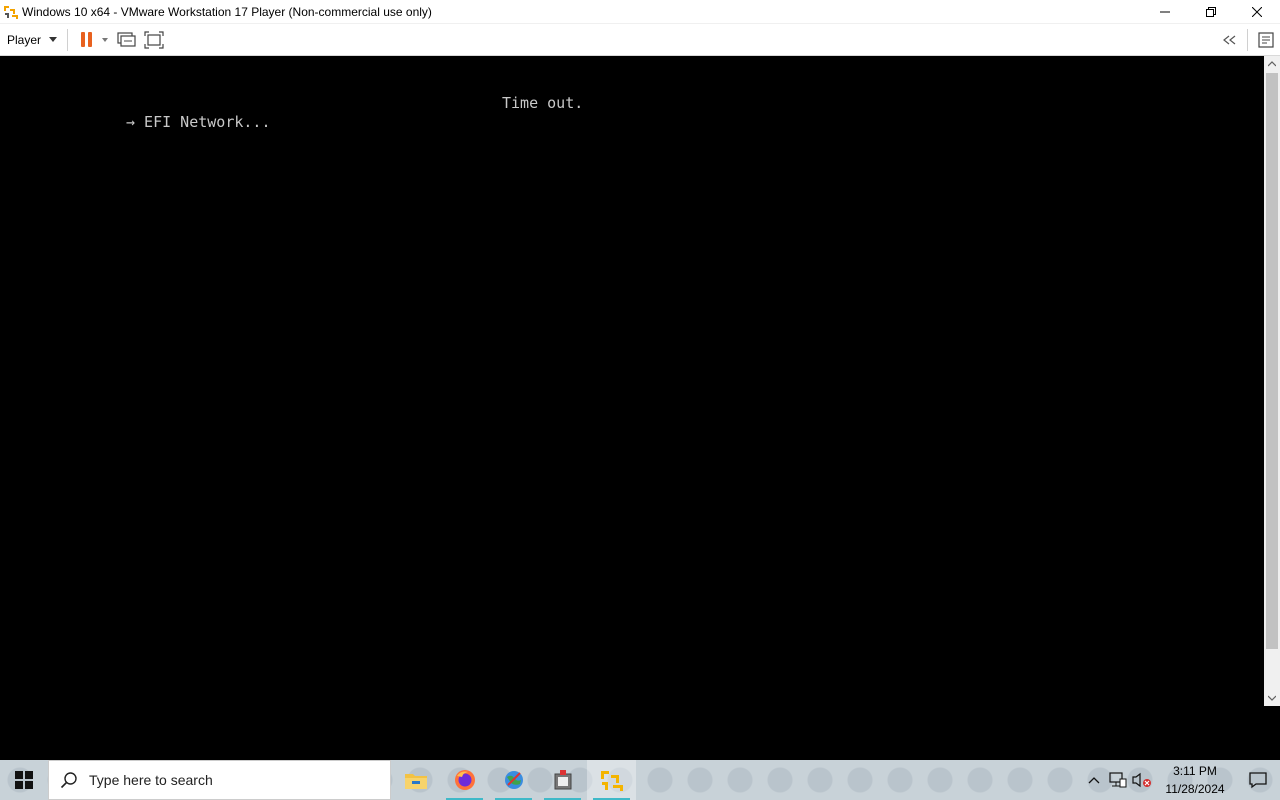  I want to click on notification-icon, so click(1258, 780).